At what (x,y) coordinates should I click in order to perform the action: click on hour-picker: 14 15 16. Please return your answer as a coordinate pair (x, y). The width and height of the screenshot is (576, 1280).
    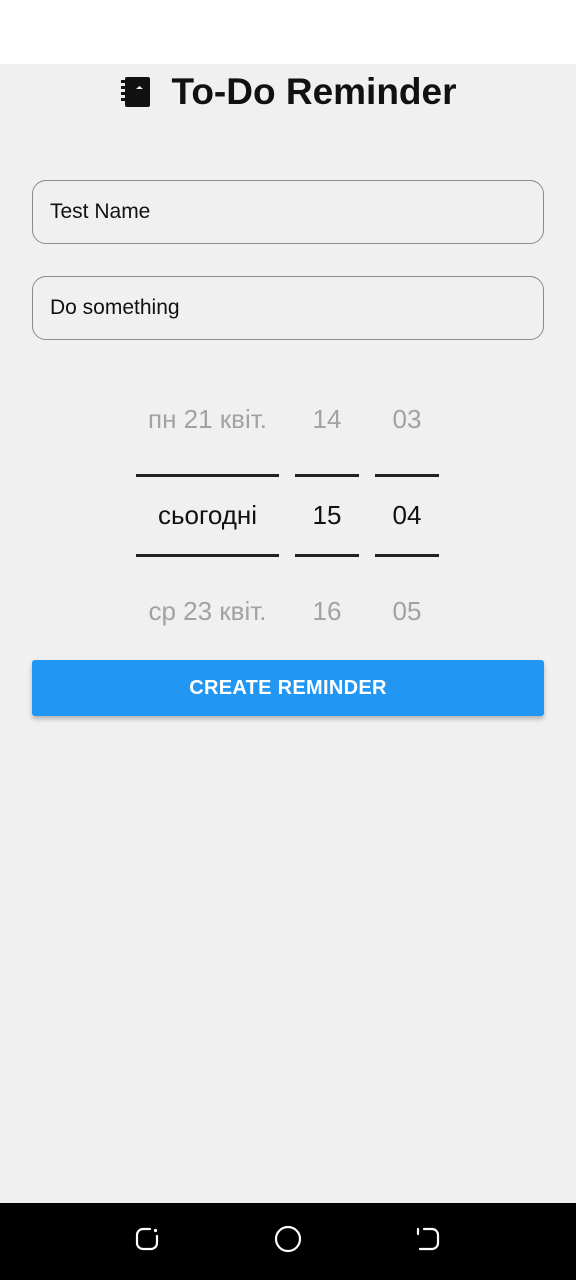
    Looking at the image, I should click on (327, 514).